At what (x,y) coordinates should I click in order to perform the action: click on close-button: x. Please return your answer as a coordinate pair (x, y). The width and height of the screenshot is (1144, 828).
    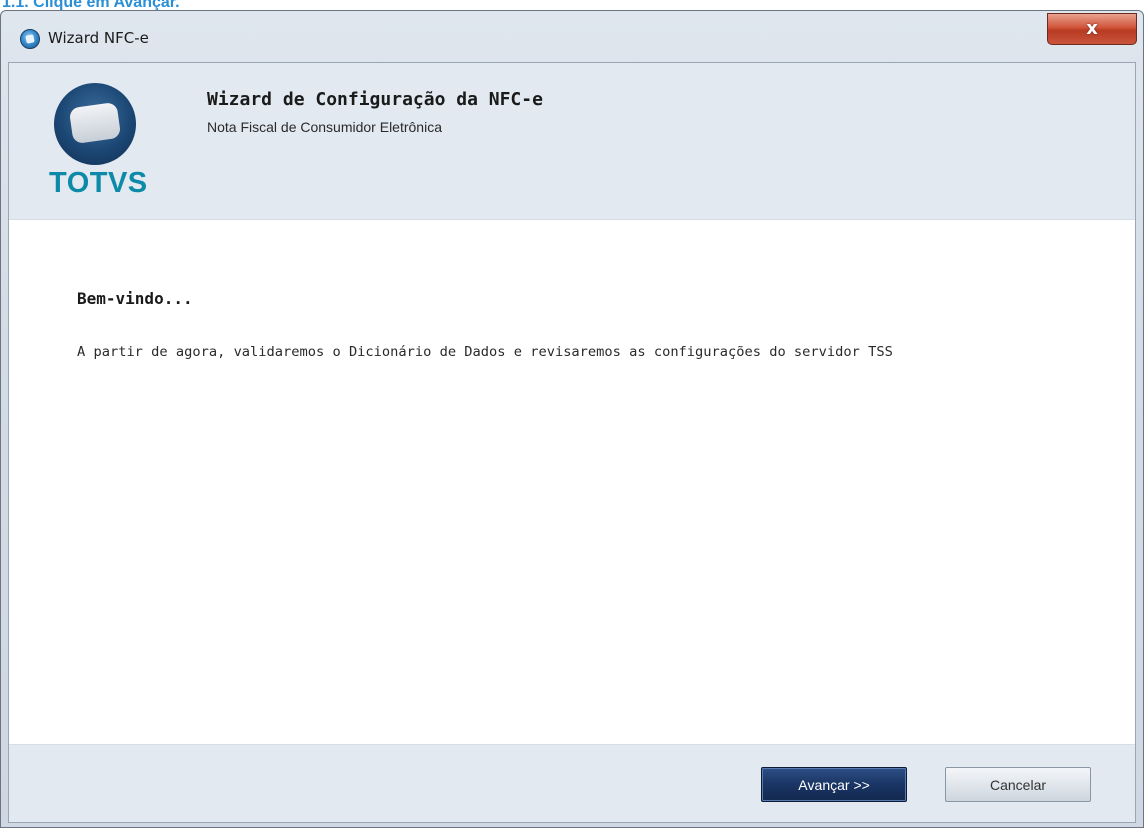
    Looking at the image, I should click on (1092, 29).